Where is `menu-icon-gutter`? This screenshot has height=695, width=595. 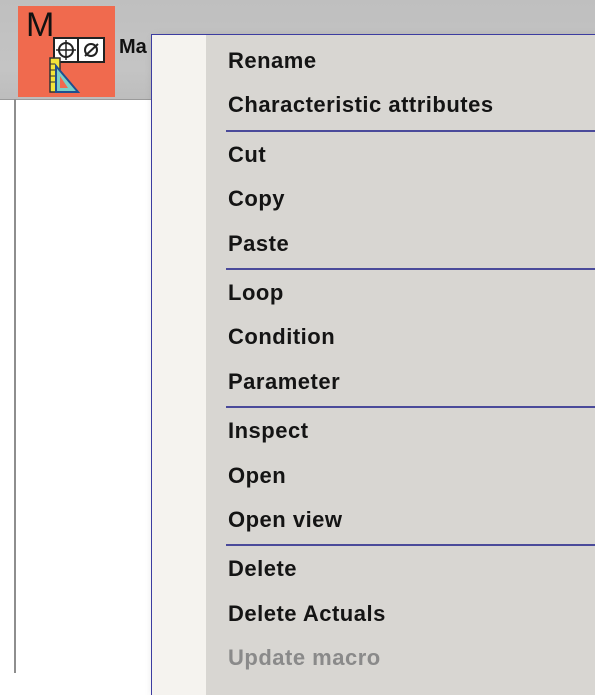 menu-icon-gutter is located at coordinates (179, 365).